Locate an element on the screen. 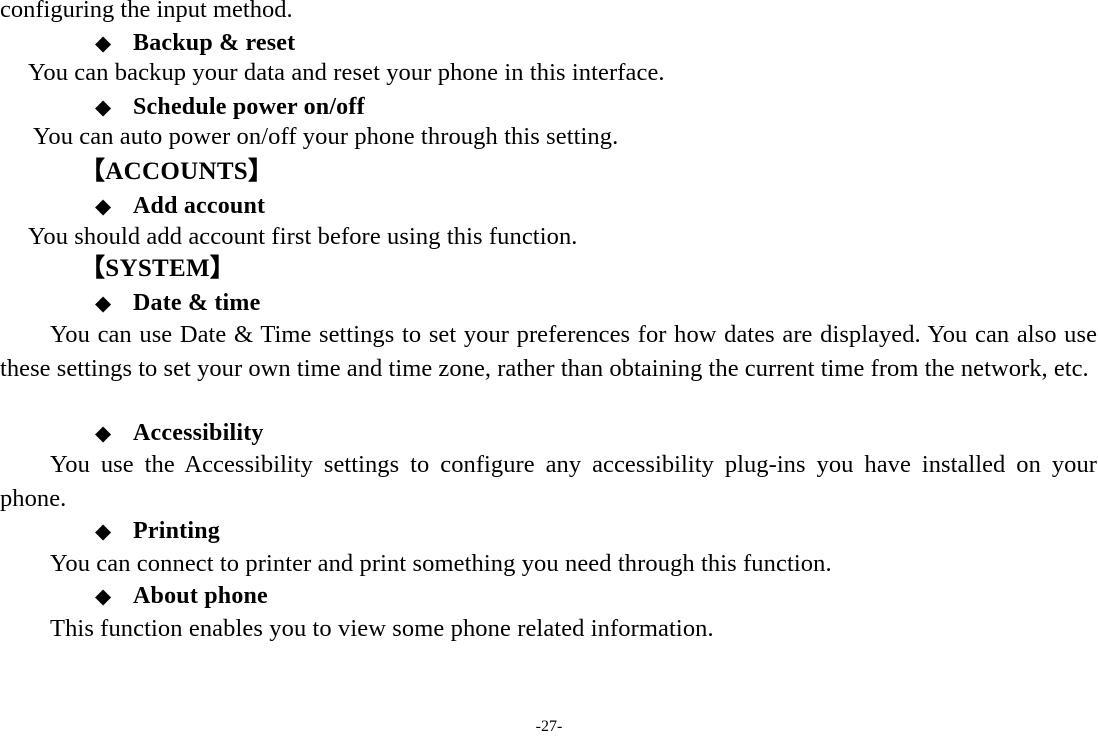 The image size is (1098, 736). bullet-heading-label: Backup & reset is located at coordinates (214, 43).